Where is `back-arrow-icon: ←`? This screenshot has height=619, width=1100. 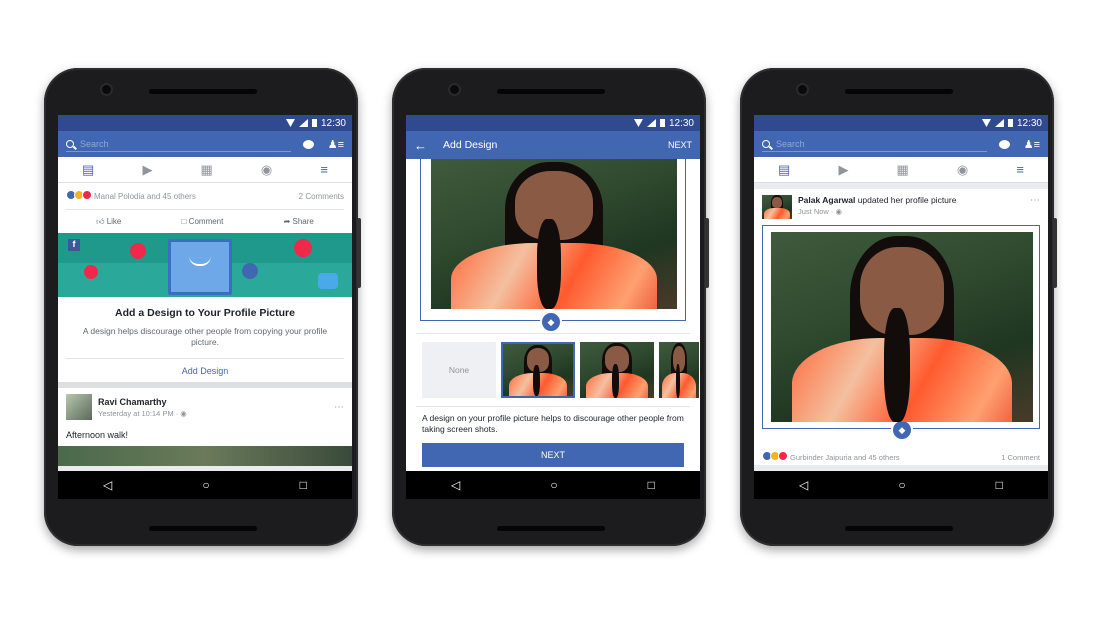 back-arrow-icon: ← is located at coordinates (420, 145).